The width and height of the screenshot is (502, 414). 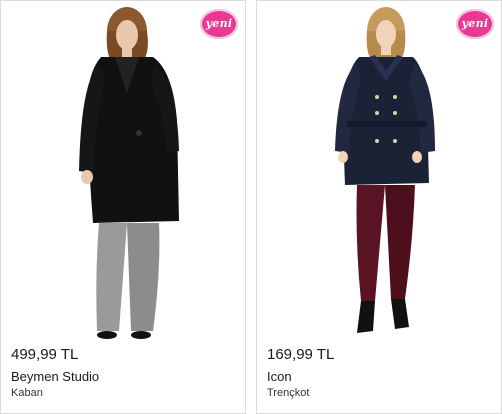 I want to click on product-brand: Icon, so click(x=279, y=376).